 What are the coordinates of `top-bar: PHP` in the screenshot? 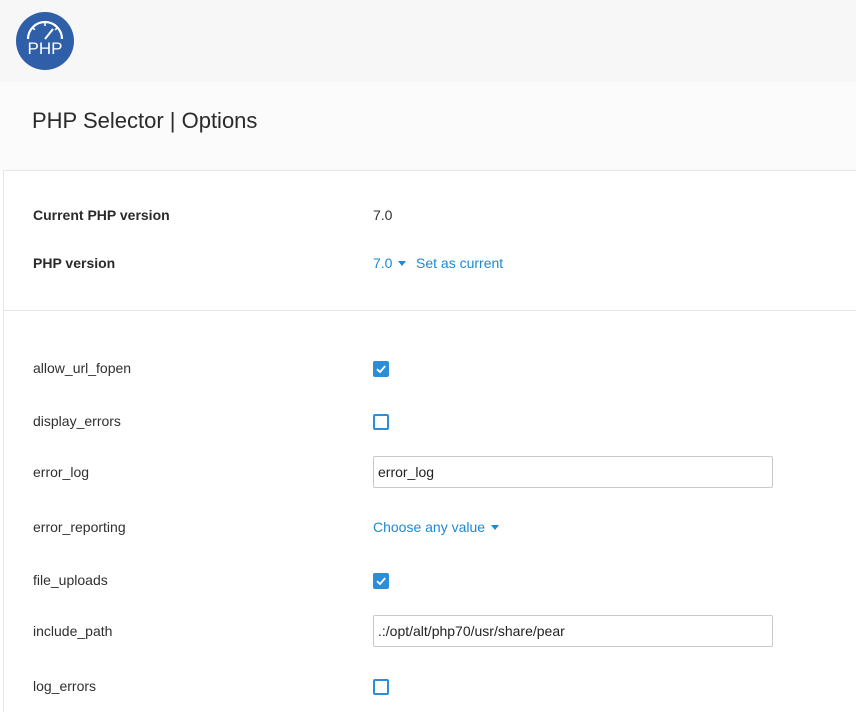 It's located at (428, 41).